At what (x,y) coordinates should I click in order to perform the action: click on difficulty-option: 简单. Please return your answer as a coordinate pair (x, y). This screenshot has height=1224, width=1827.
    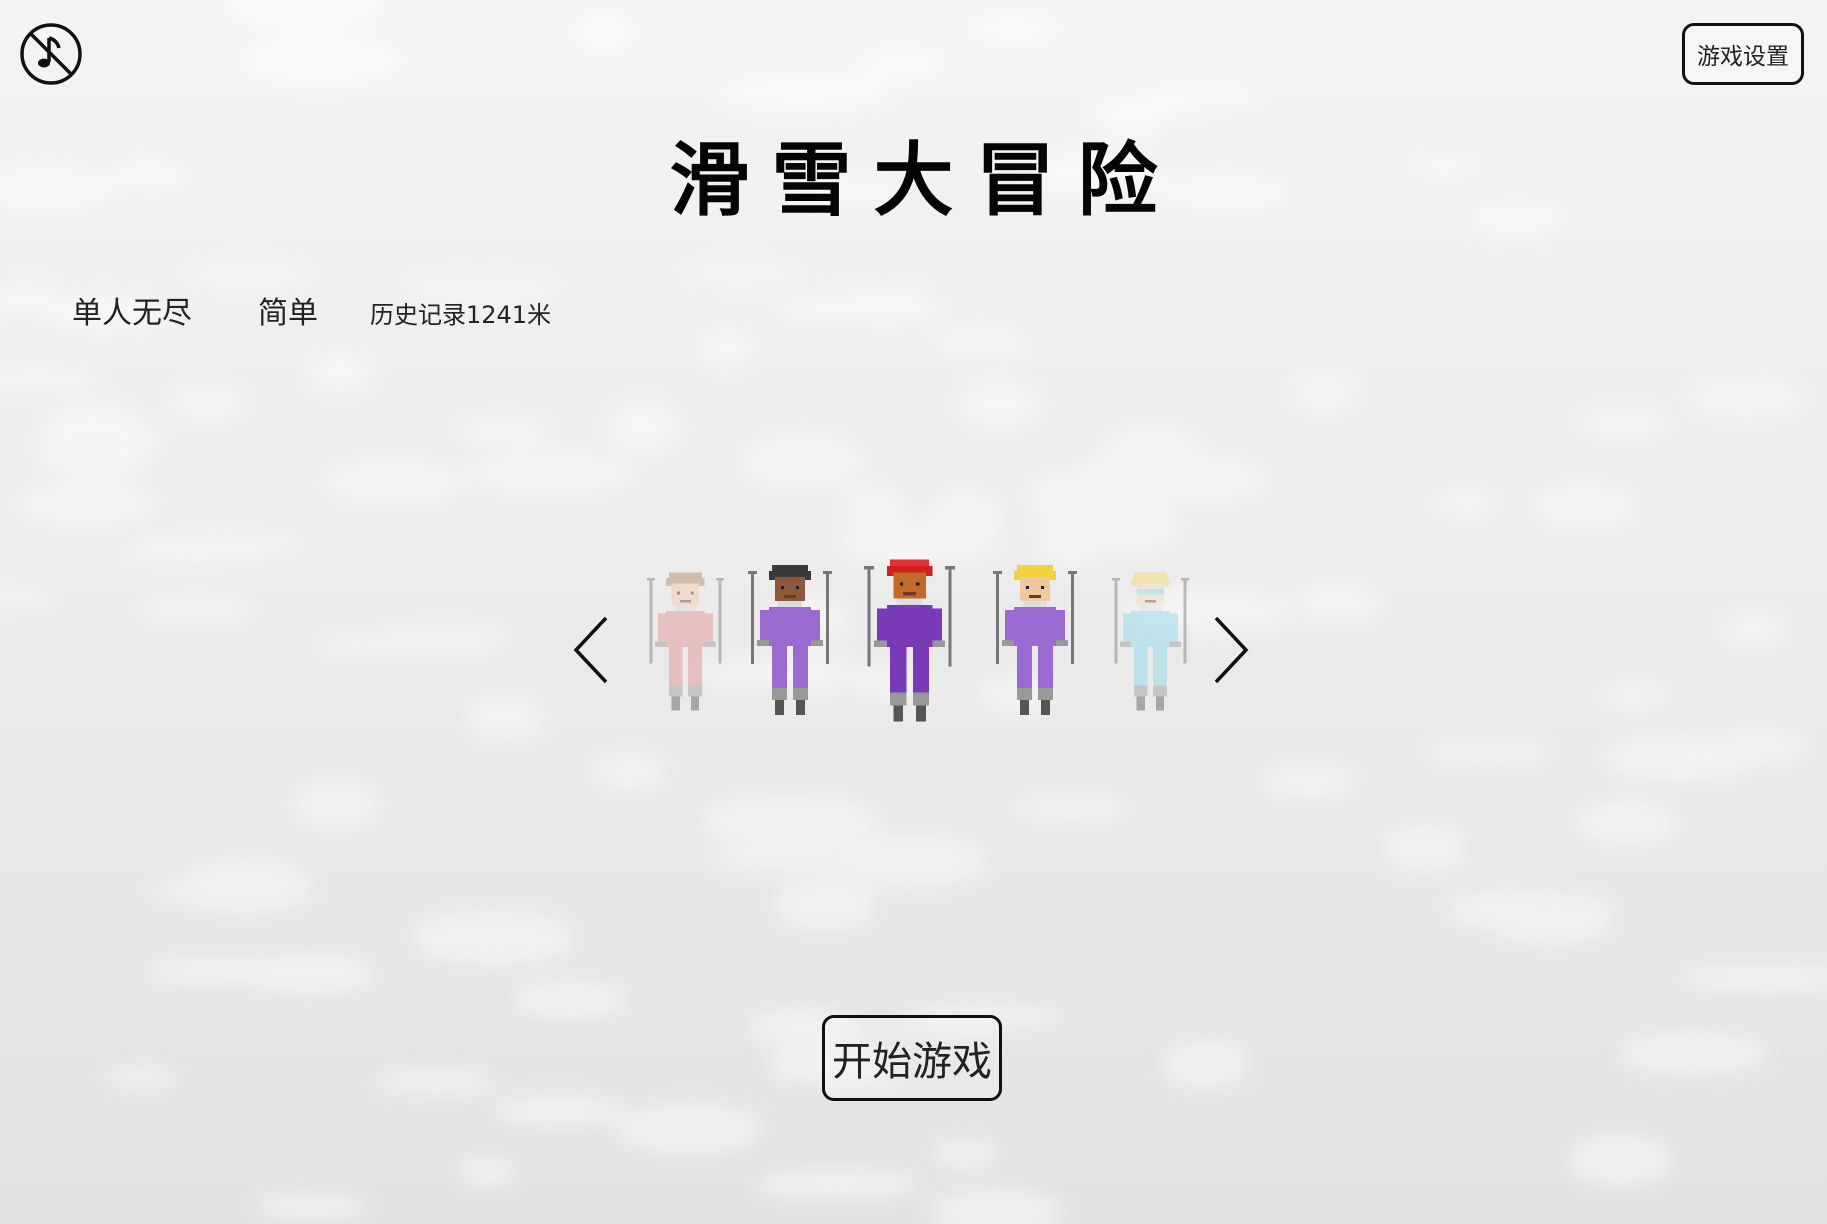
    Looking at the image, I should click on (288, 310).